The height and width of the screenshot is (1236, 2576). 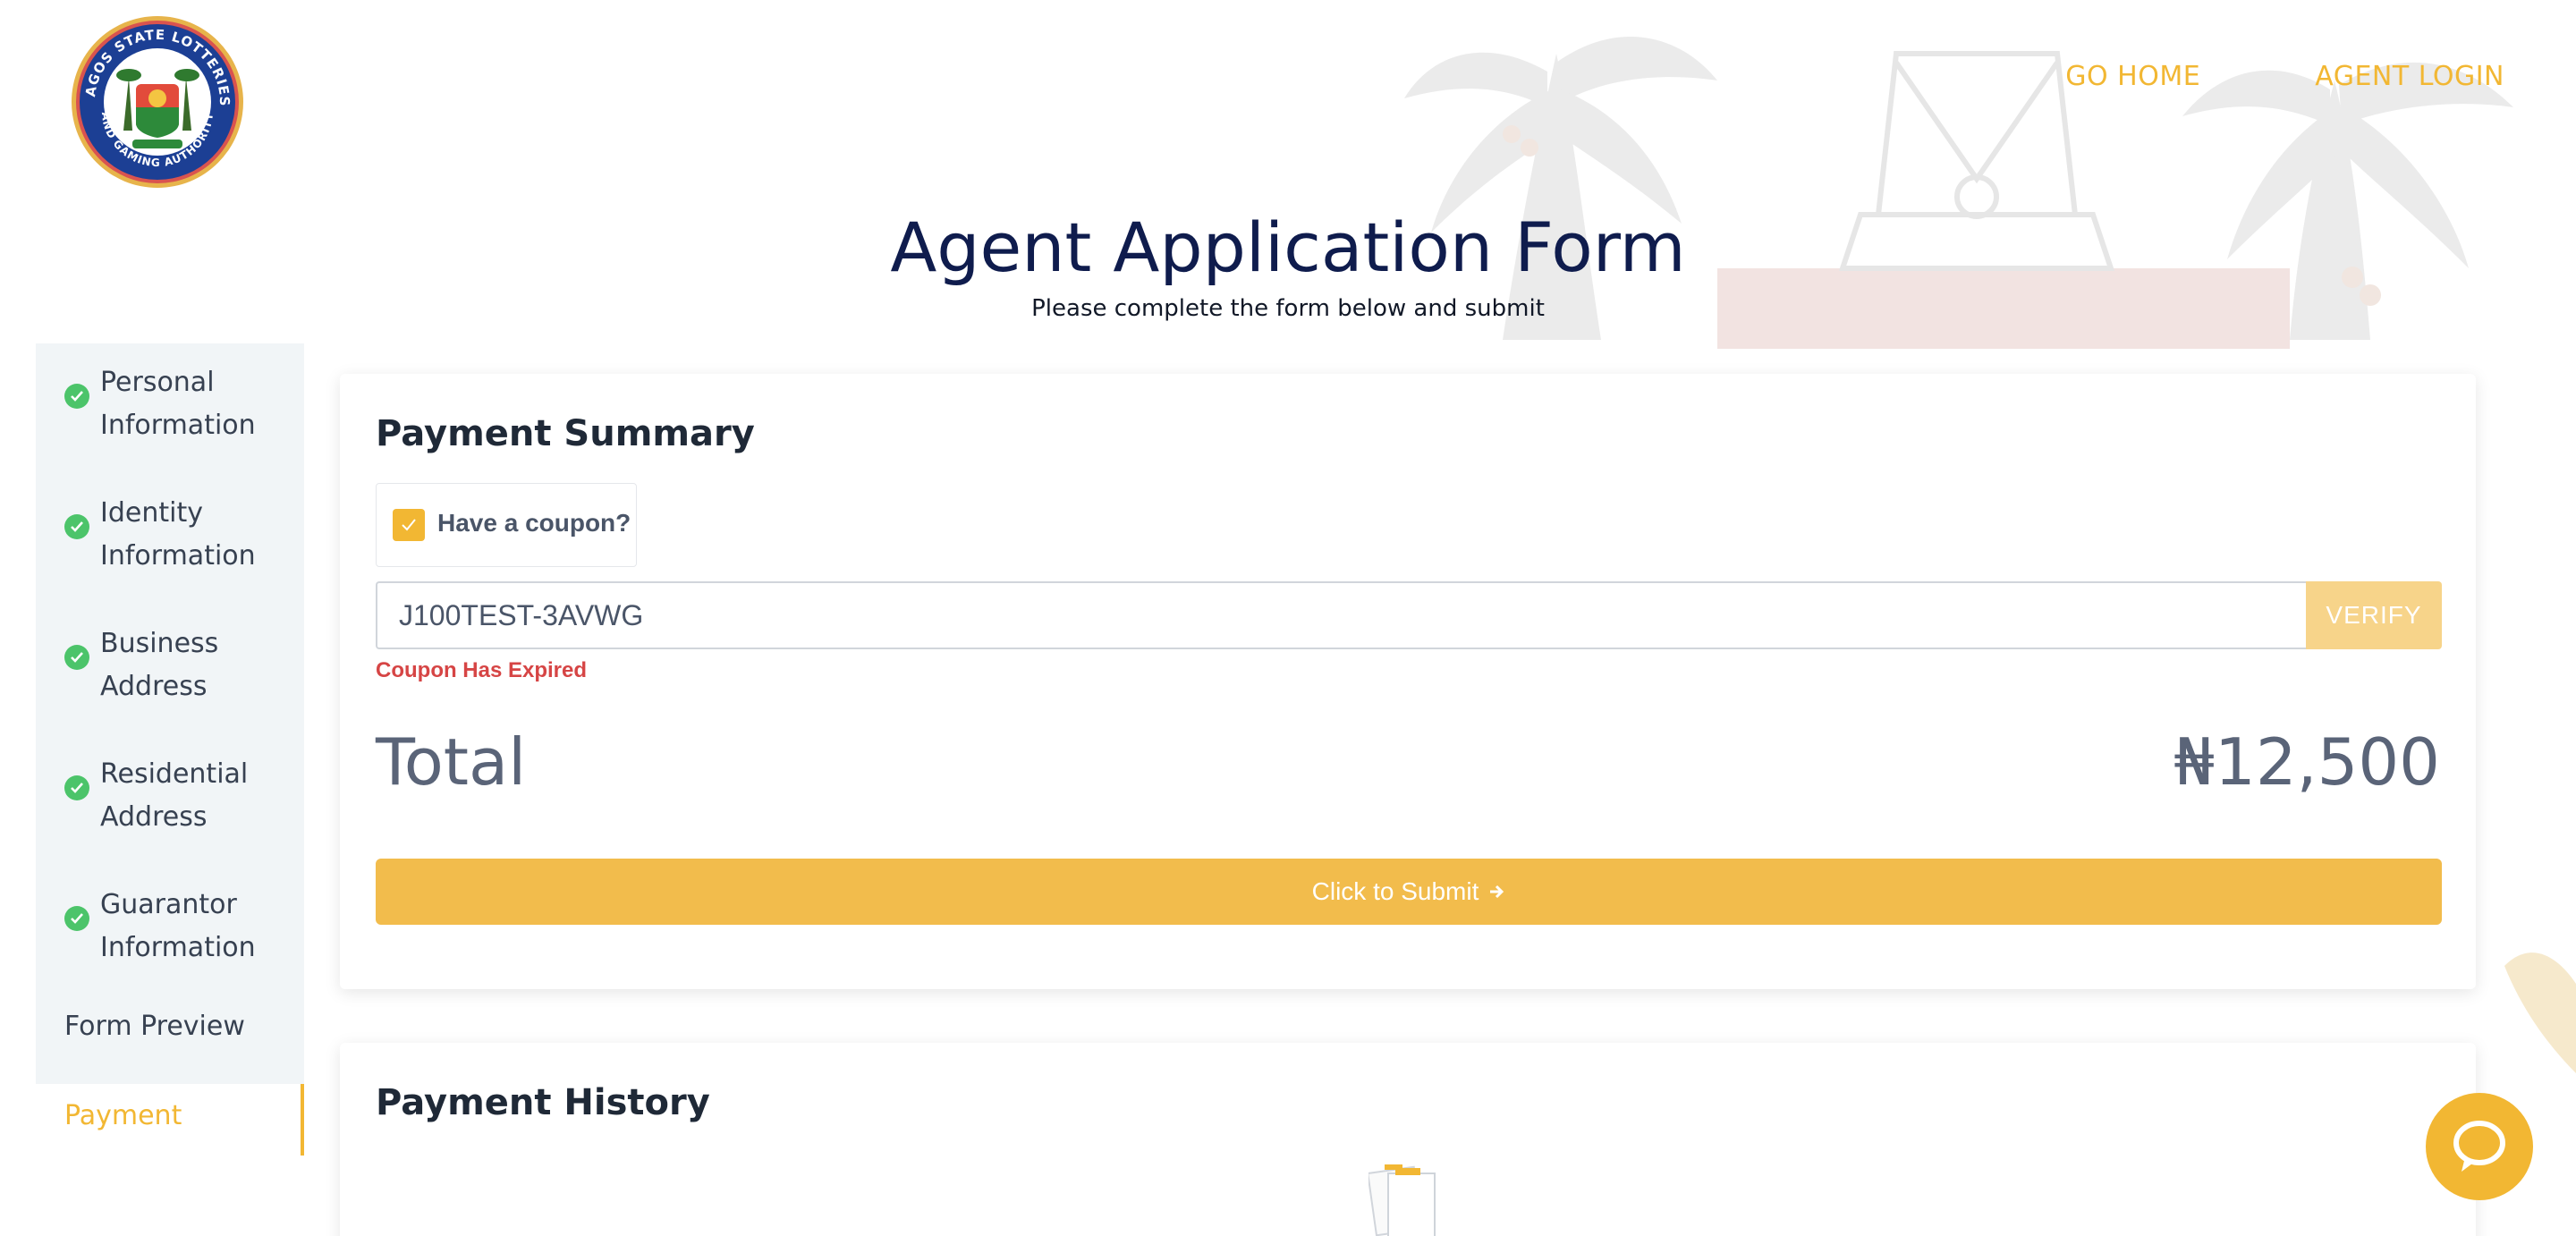 What do you see at coordinates (543, 1102) in the screenshot?
I see `payment-history-title: Payment History` at bounding box center [543, 1102].